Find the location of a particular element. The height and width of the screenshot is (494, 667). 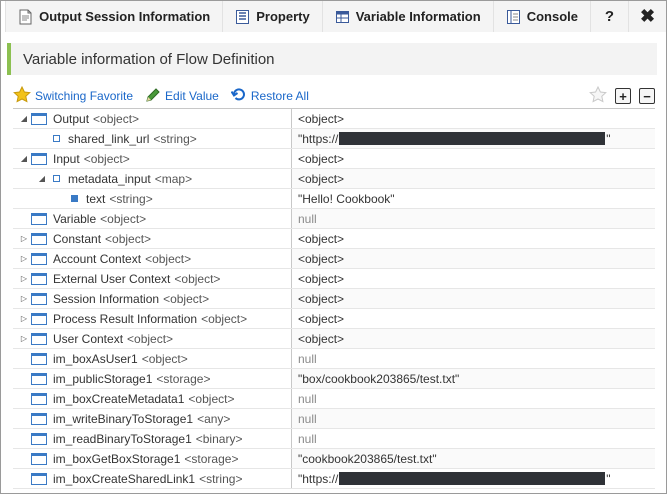

table-row: ▷ Constant <object> <object> is located at coordinates (334, 239).